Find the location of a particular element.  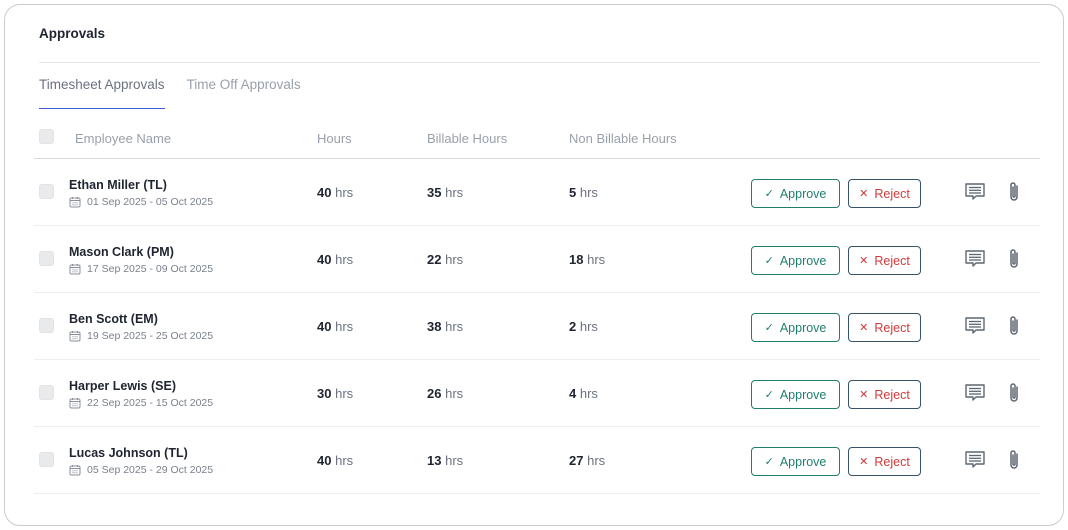

date-range: 19 Sep 2025 - 25 Oct 2025 is located at coordinates (141, 336).